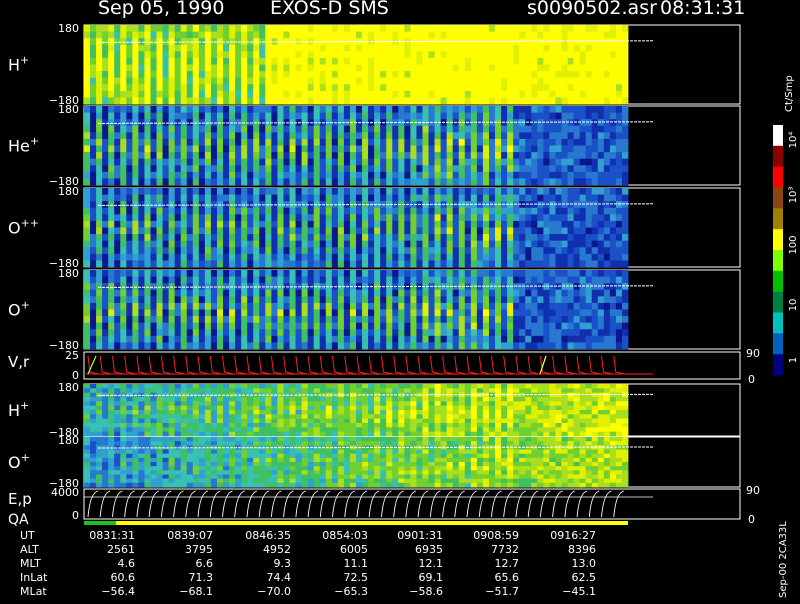 Image resolution: width=800 pixels, height=604 pixels. Describe the element at coordinates (72, 355) in the screenshot. I see `panel-vr-ymax: 25` at that location.